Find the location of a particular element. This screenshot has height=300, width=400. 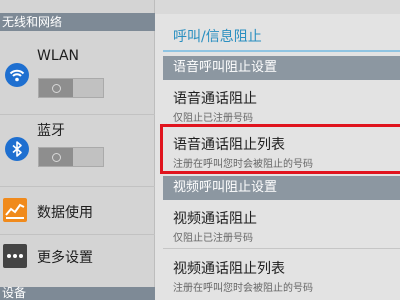

top-strip is located at coordinates (277, 7).